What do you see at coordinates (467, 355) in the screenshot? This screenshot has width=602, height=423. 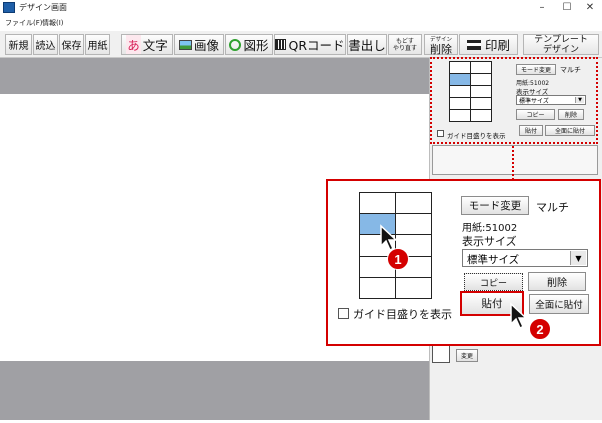 I see `change-button: 変更` at bounding box center [467, 355].